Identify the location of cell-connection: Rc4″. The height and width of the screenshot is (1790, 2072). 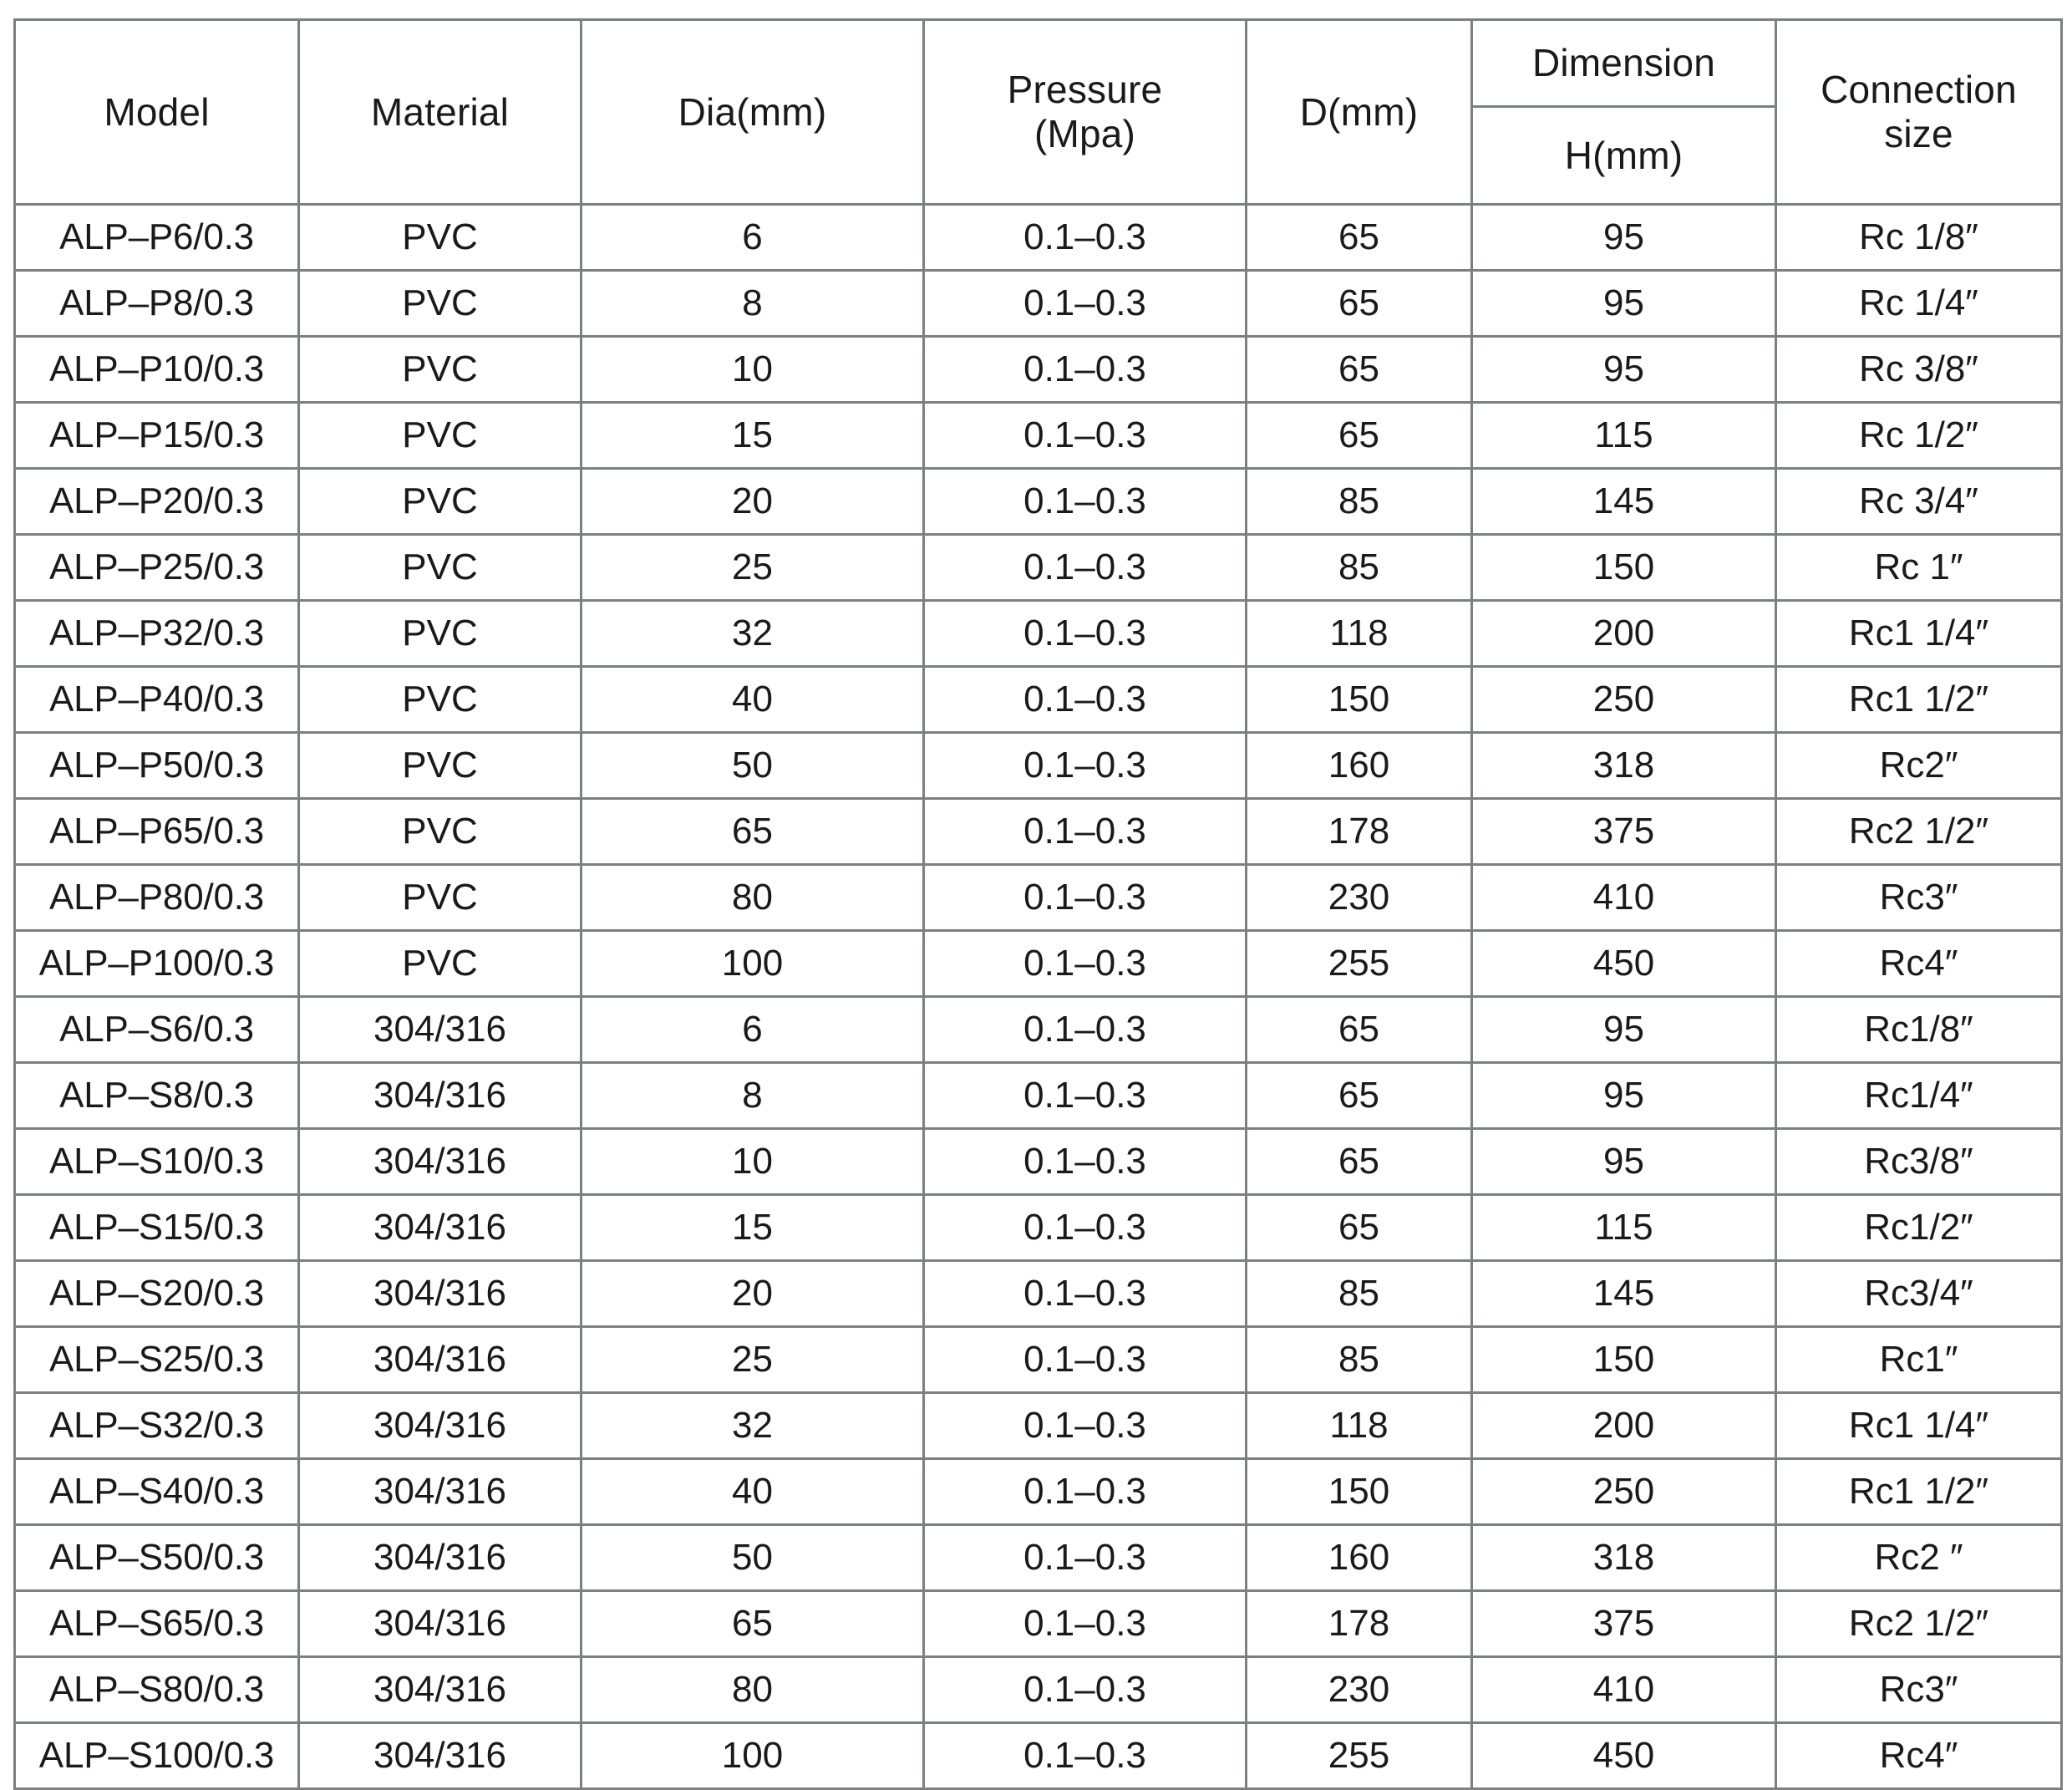
(1919, 964).